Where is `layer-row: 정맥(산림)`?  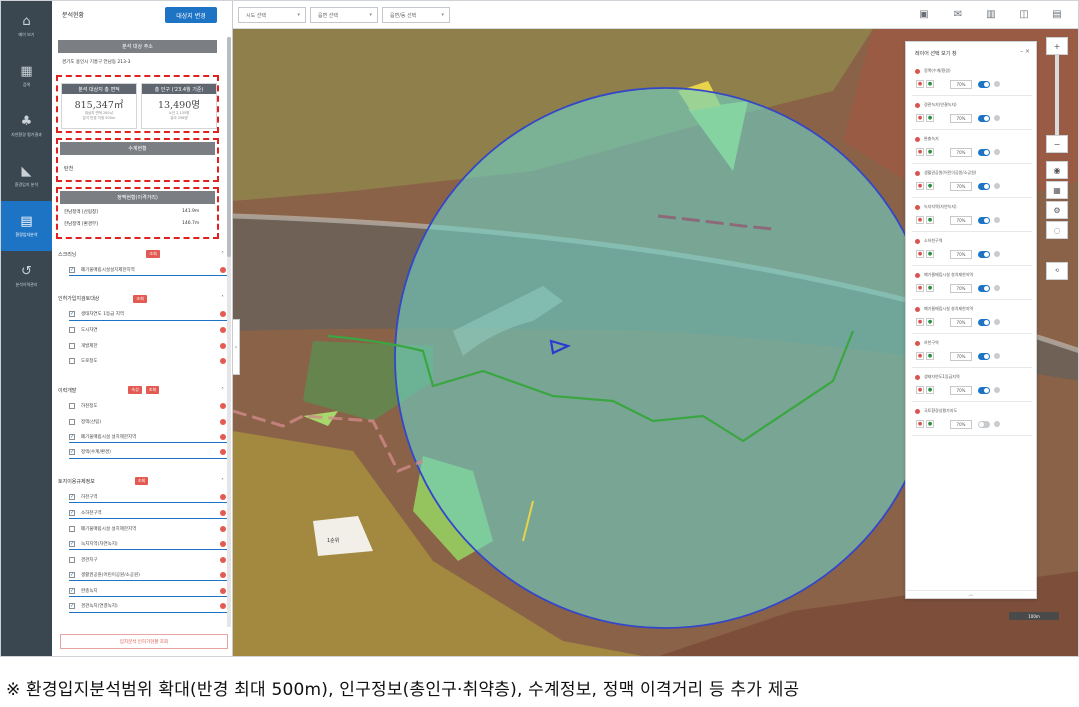 layer-row: 정맥(산림) is located at coordinates (149, 422).